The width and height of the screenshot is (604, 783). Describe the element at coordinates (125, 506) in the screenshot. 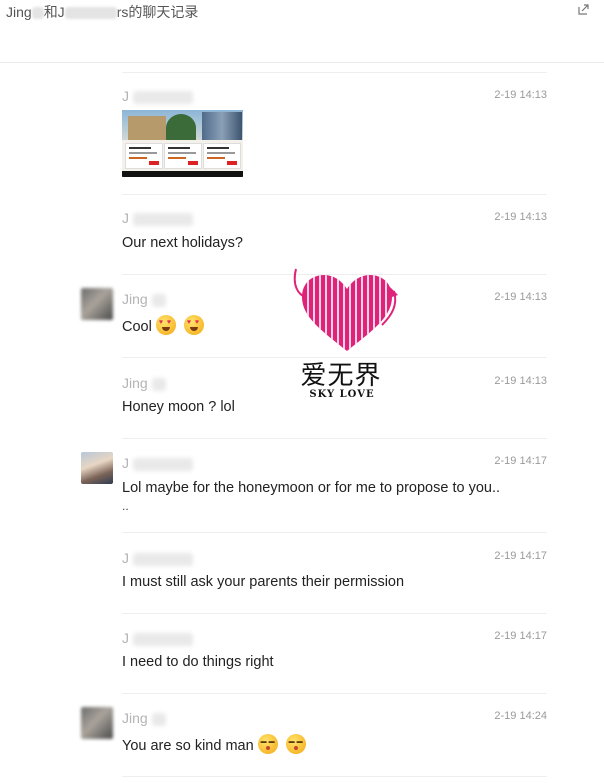

I see `message-text-line: ..` at that location.